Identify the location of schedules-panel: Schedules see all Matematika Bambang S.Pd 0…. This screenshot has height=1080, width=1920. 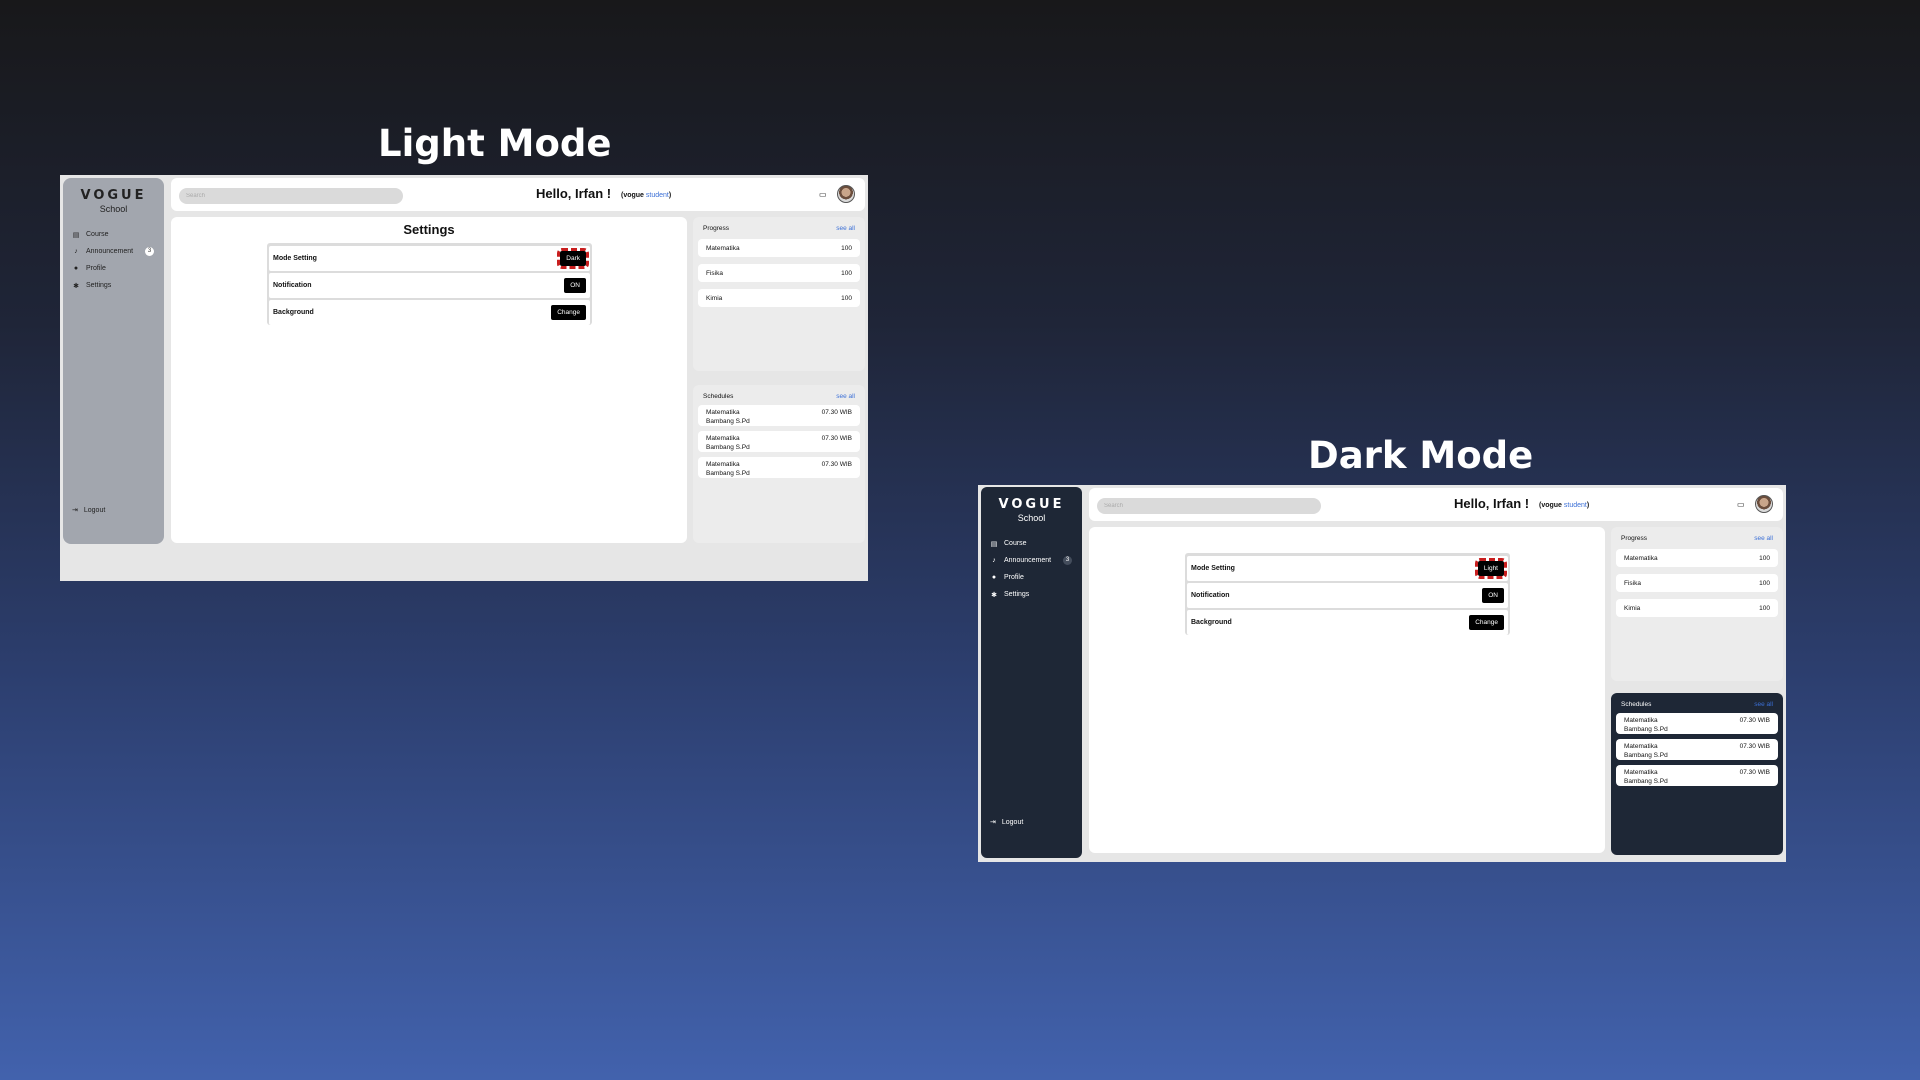
(779, 464).